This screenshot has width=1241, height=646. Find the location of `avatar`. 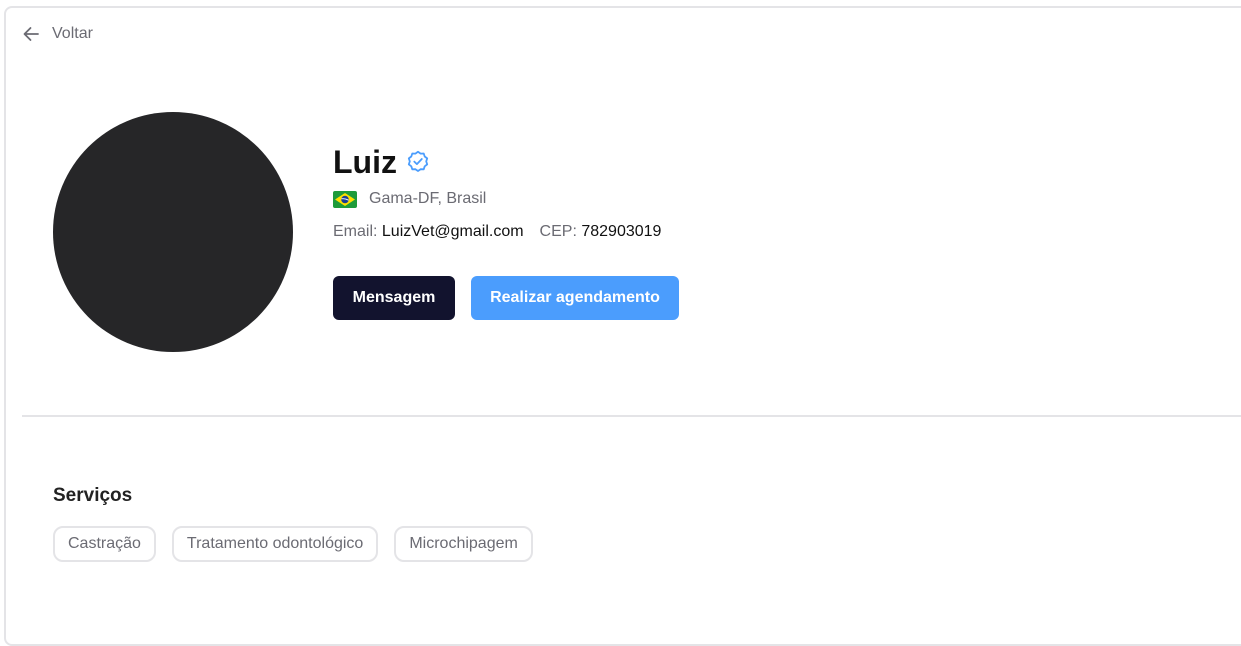

avatar is located at coordinates (173, 232).